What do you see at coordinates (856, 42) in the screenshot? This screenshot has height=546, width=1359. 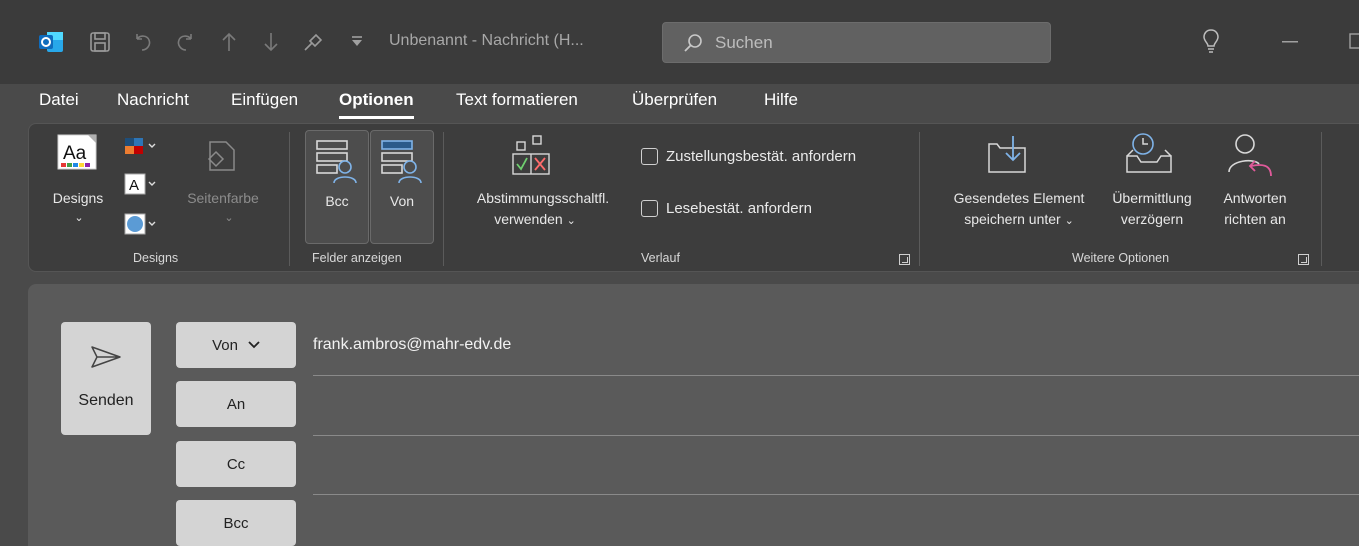 I see `search-input: Suchen` at bounding box center [856, 42].